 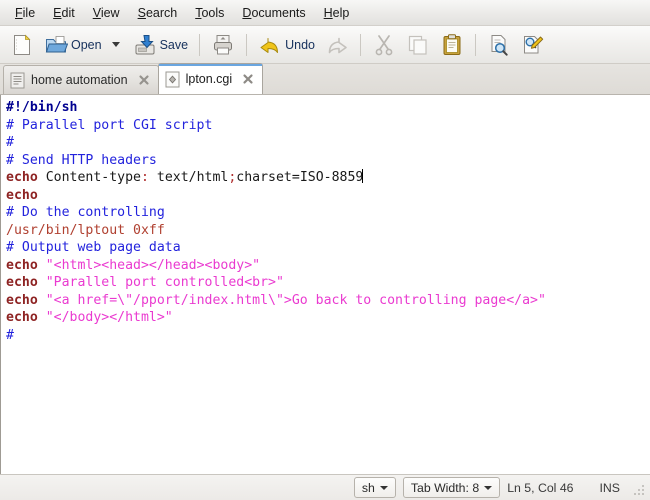 What do you see at coordinates (368, 487) in the screenshot?
I see `language-selector-label: sh` at bounding box center [368, 487].